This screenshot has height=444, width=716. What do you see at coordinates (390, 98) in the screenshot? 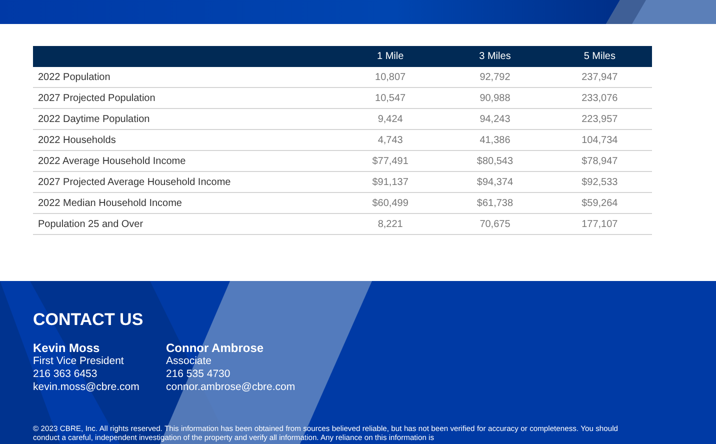
I see `table-cell: 10,547` at bounding box center [390, 98].